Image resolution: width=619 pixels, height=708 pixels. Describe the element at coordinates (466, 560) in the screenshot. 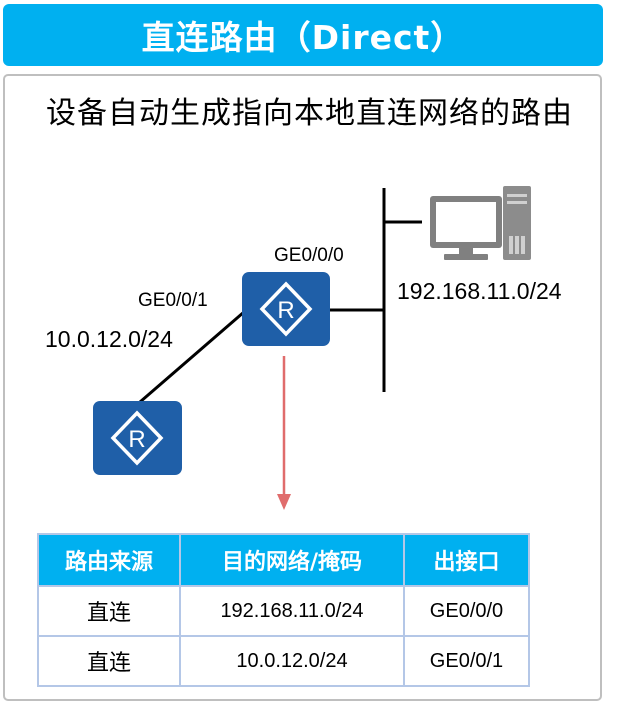

I see `column-header: 出接口` at that location.